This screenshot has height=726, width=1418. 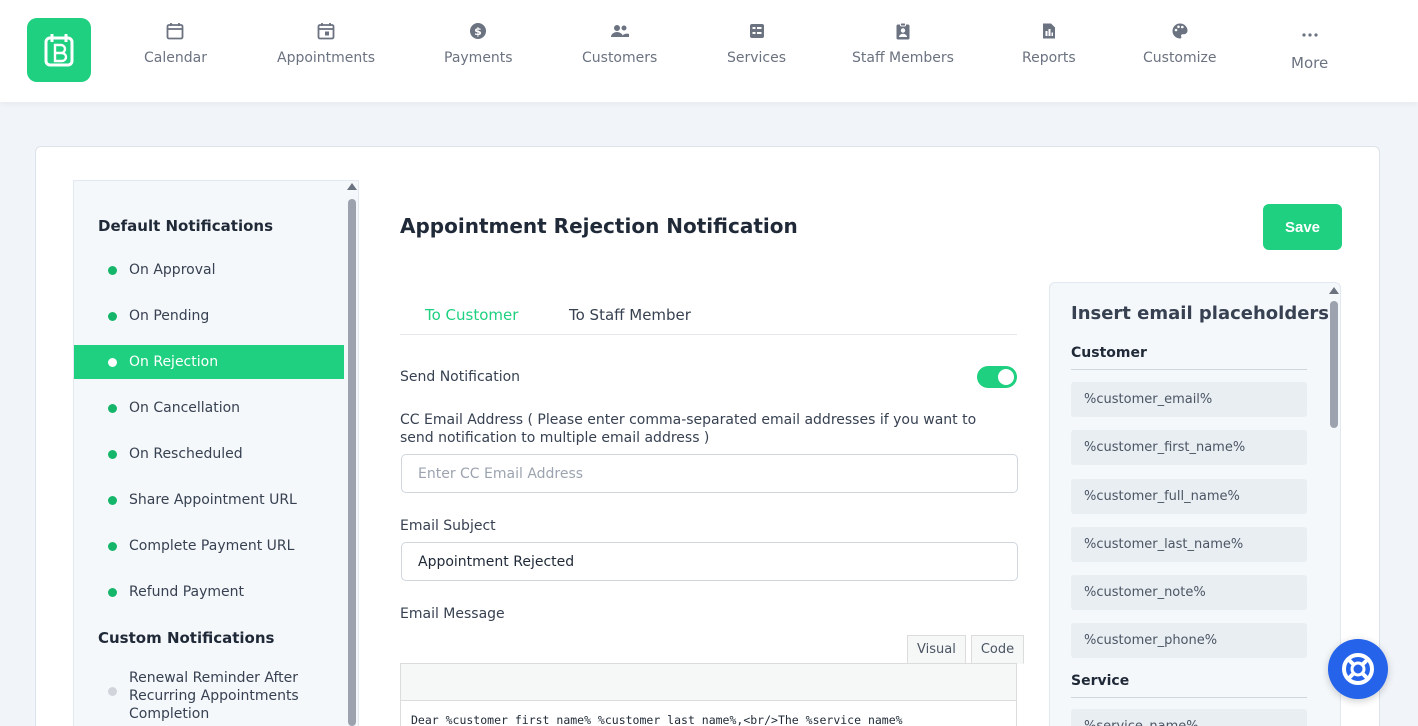 What do you see at coordinates (452, 614) in the screenshot?
I see `email-message-label: Email Message` at bounding box center [452, 614].